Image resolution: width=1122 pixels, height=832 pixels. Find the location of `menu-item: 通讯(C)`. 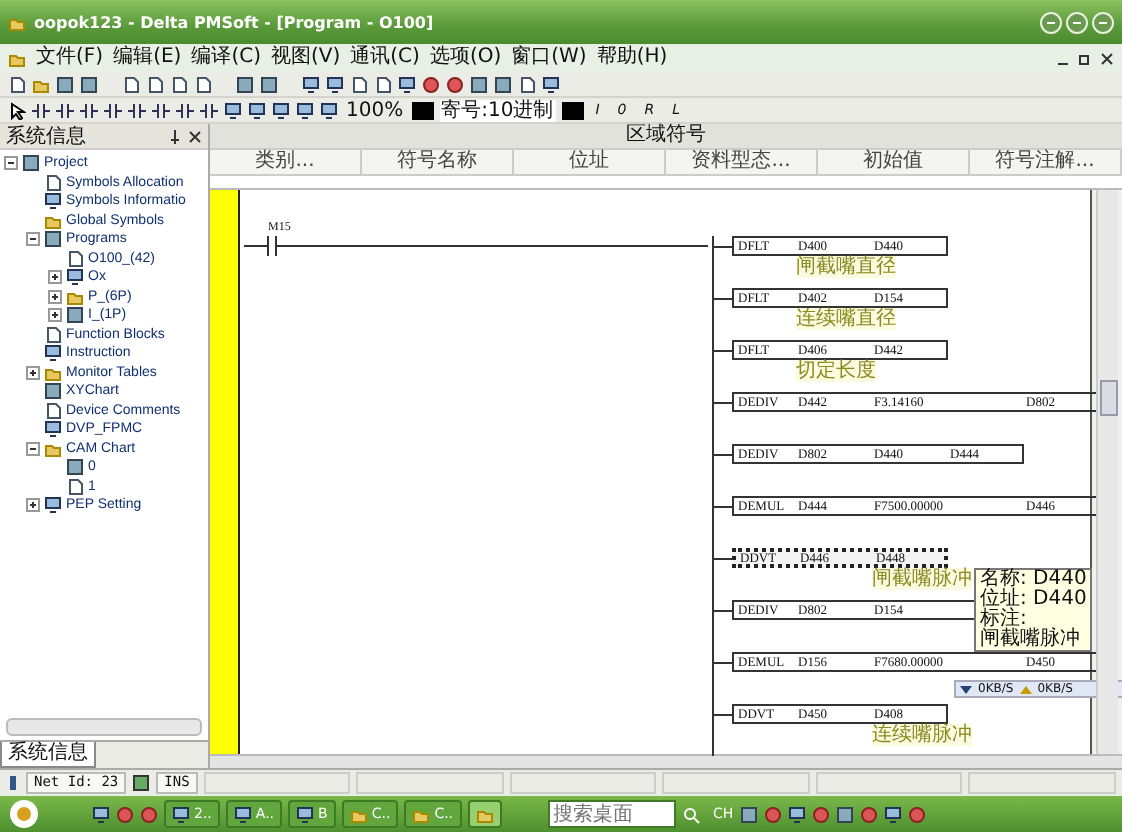

menu-item: 通讯(C) is located at coordinates (385, 58).